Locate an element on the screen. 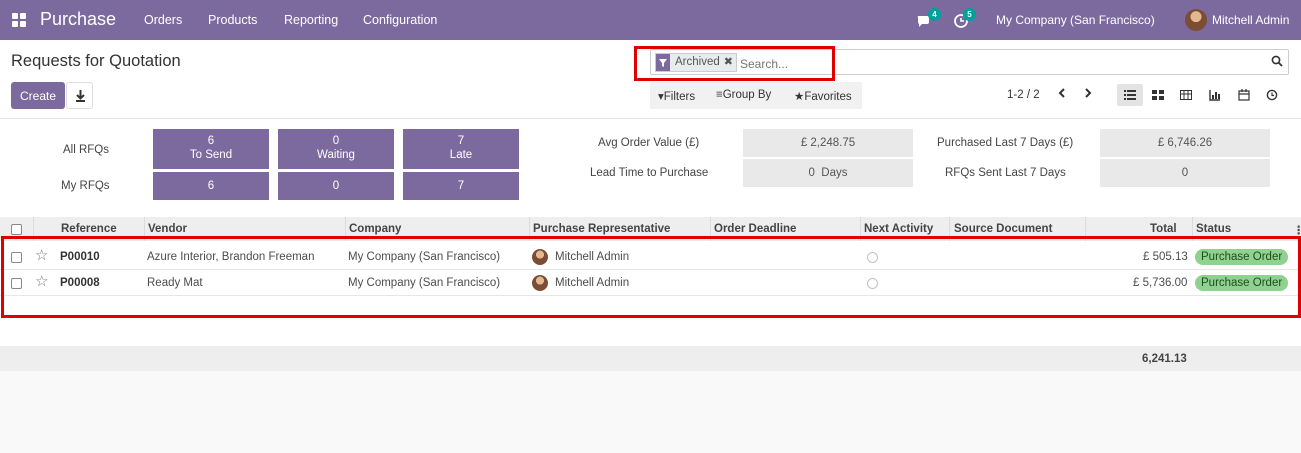 The height and width of the screenshot is (453, 1301). column-total: Total is located at coordinates (1163, 229).